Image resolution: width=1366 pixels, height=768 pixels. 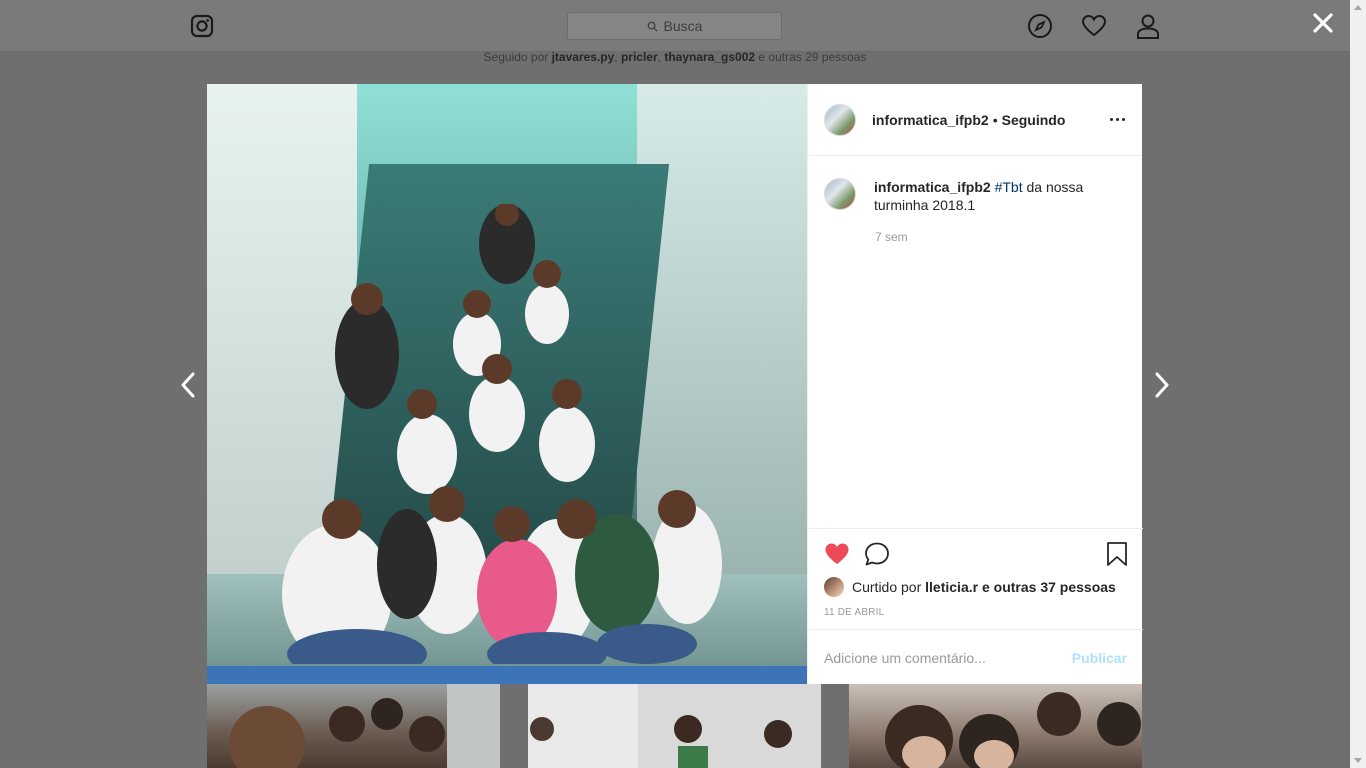 I want to click on post-date: 11 DE ABRIL, so click(x=854, y=612).